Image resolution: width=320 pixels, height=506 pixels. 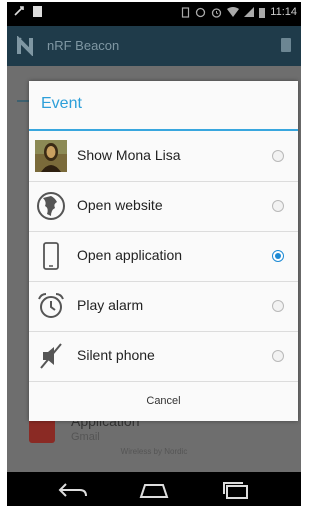 What do you see at coordinates (236, 490) in the screenshot?
I see `recents-icon` at bounding box center [236, 490].